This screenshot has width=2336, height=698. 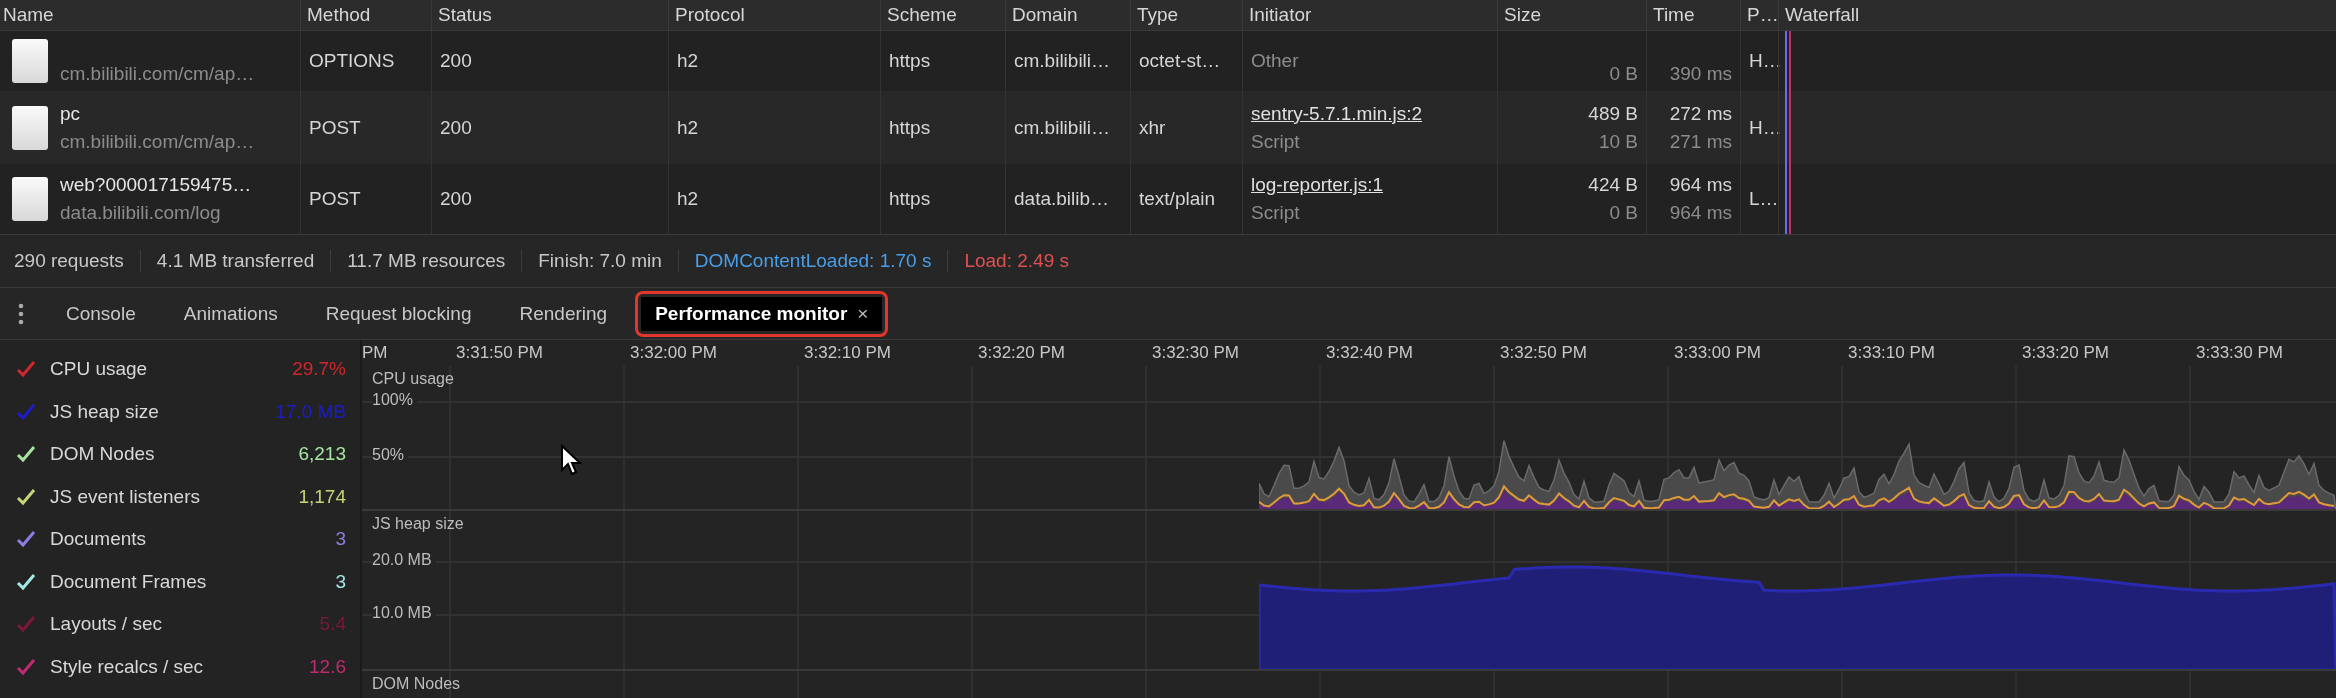 What do you see at coordinates (375, 353) in the screenshot?
I see `time-label: PM` at bounding box center [375, 353].